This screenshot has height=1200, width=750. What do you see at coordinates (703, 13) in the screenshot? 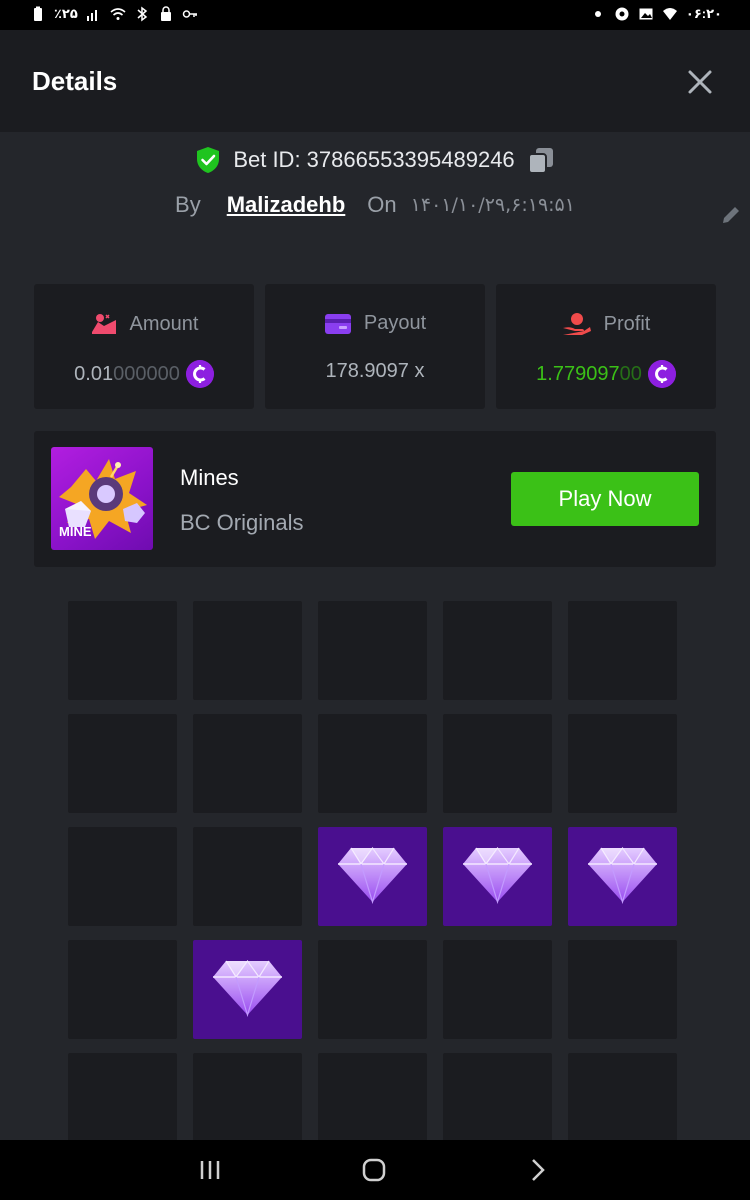
I see `clock: ۰۶:۲۰` at bounding box center [703, 13].